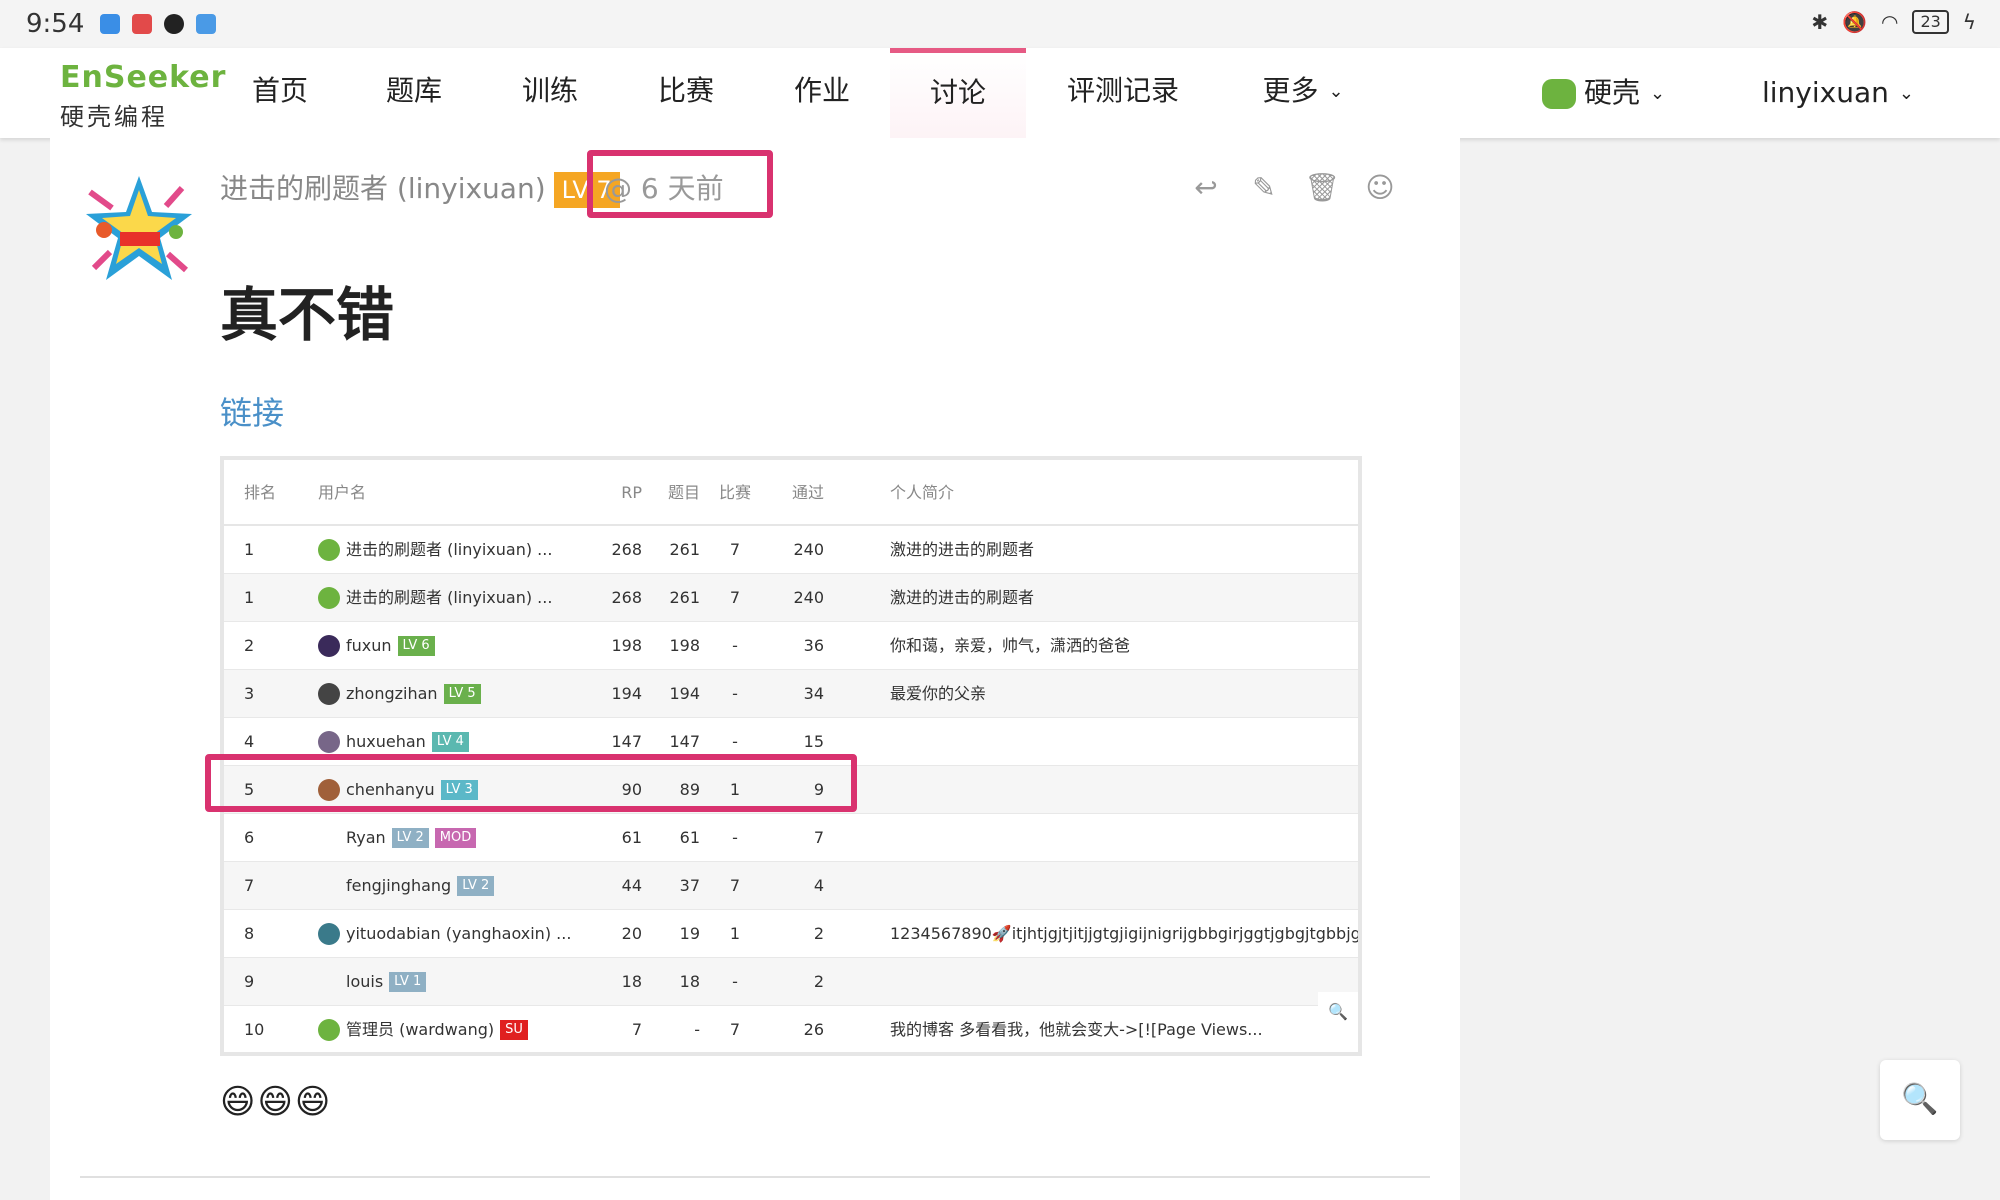 Image resolution: width=2000 pixels, height=1200 pixels. I want to click on cell-bio: 最爱你的父亲, so click(938, 693).